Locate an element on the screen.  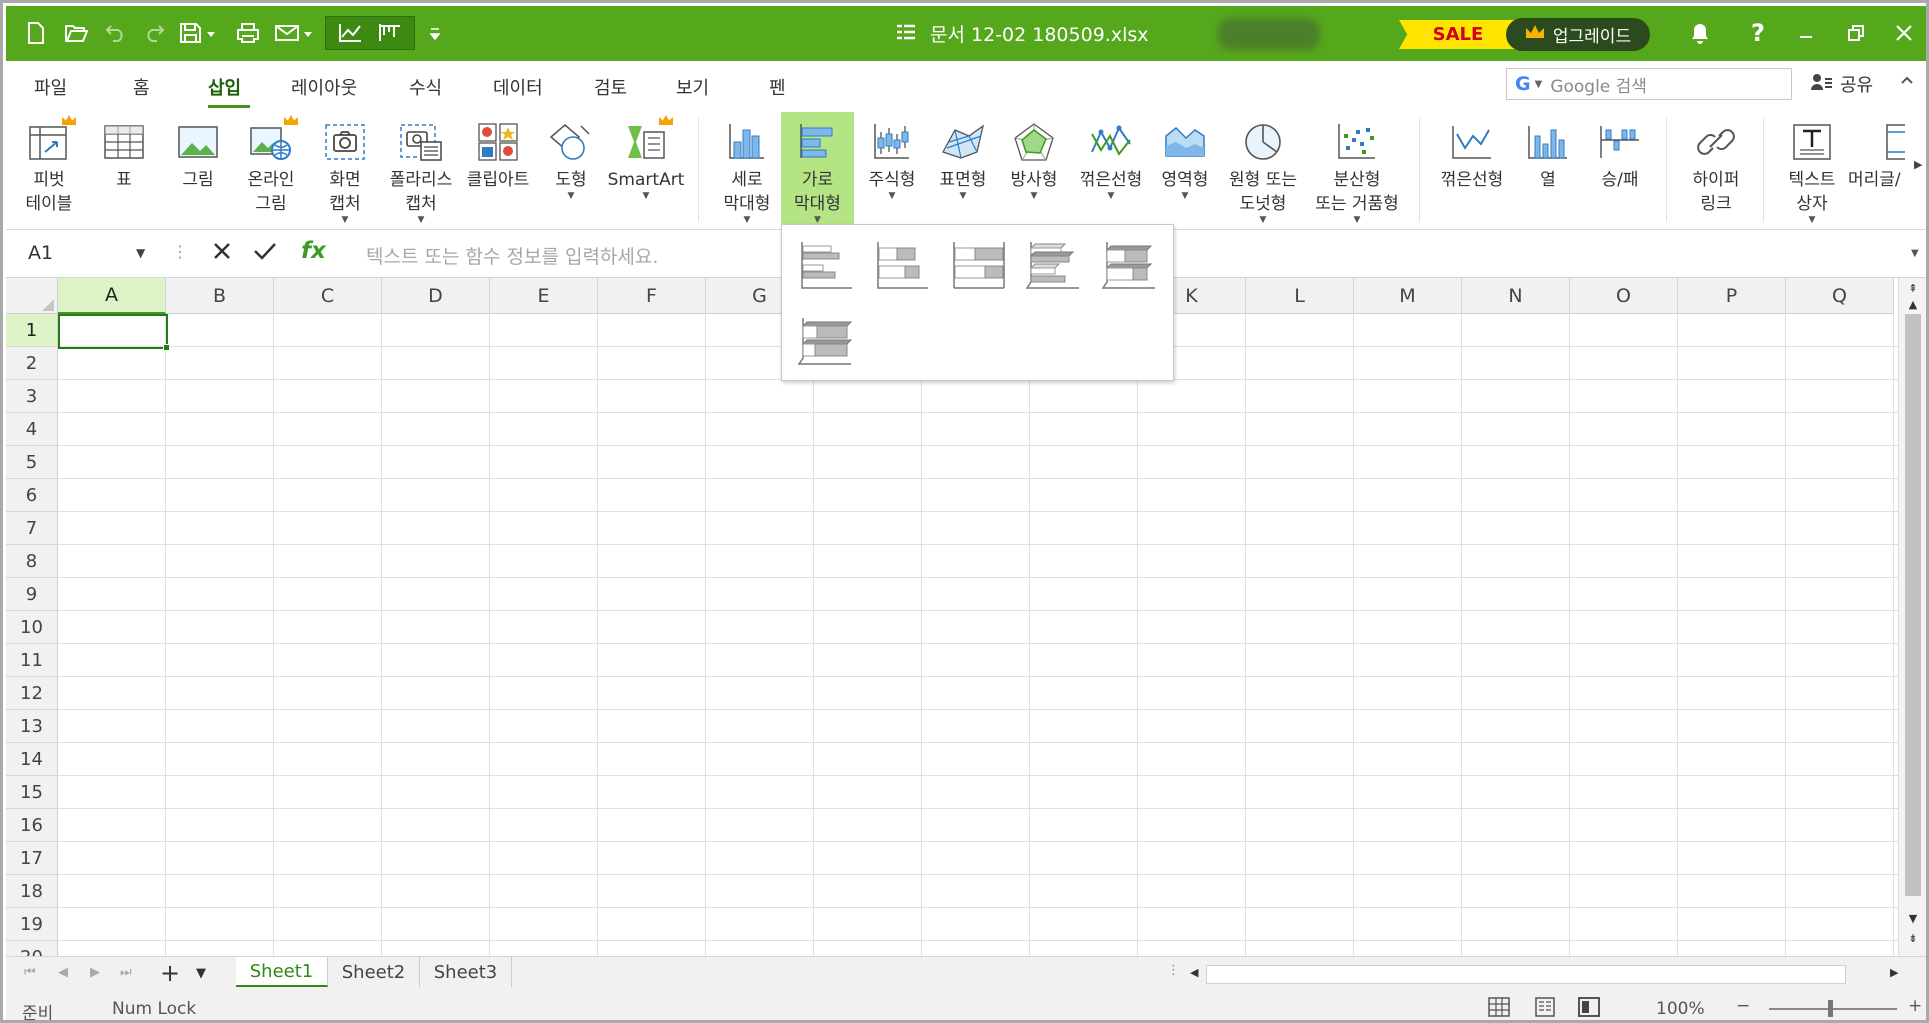
zoom-in-icon: + is located at coordinates (1915, 1006).